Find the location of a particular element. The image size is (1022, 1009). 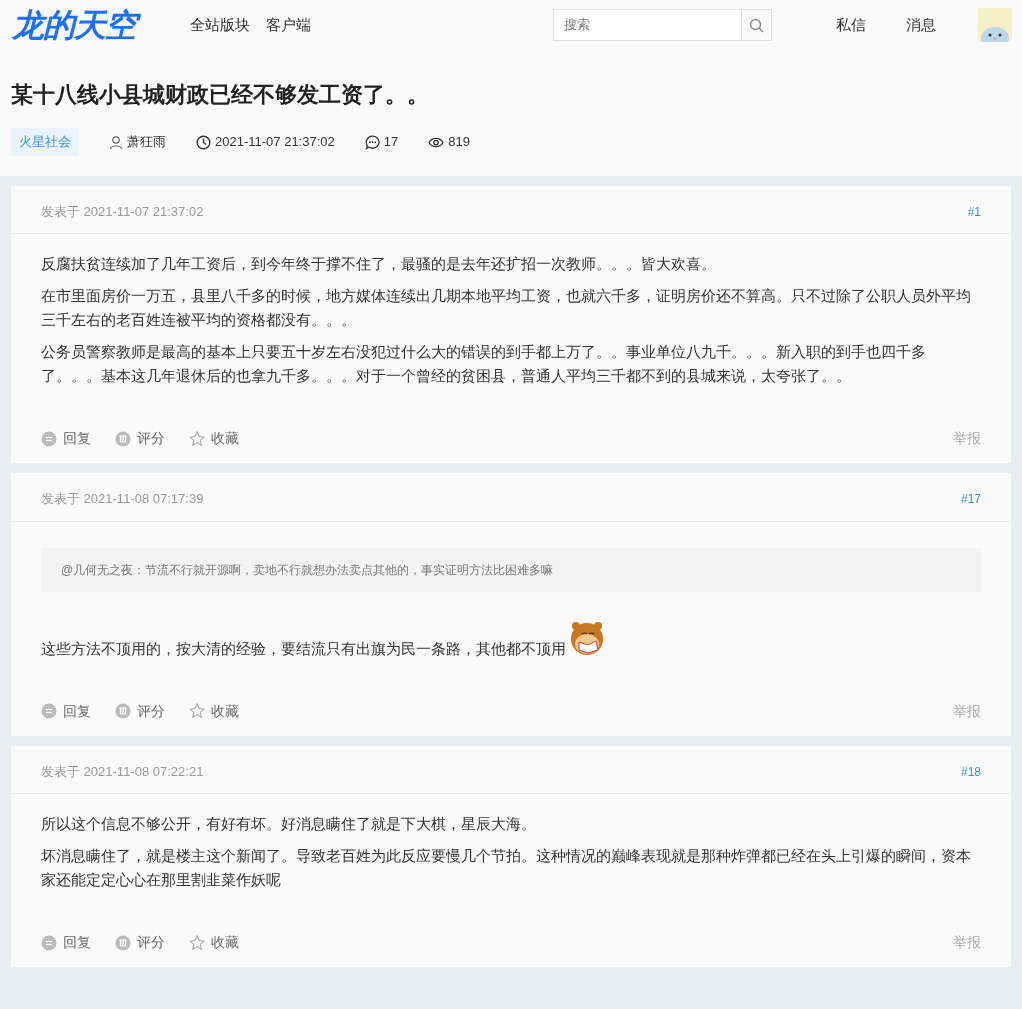

post-paragraph: 所以这个信息不够公开，有好有坏。好消息瞒住了就是下大棋，星辰大海。 is located at coordinates (289, 824).